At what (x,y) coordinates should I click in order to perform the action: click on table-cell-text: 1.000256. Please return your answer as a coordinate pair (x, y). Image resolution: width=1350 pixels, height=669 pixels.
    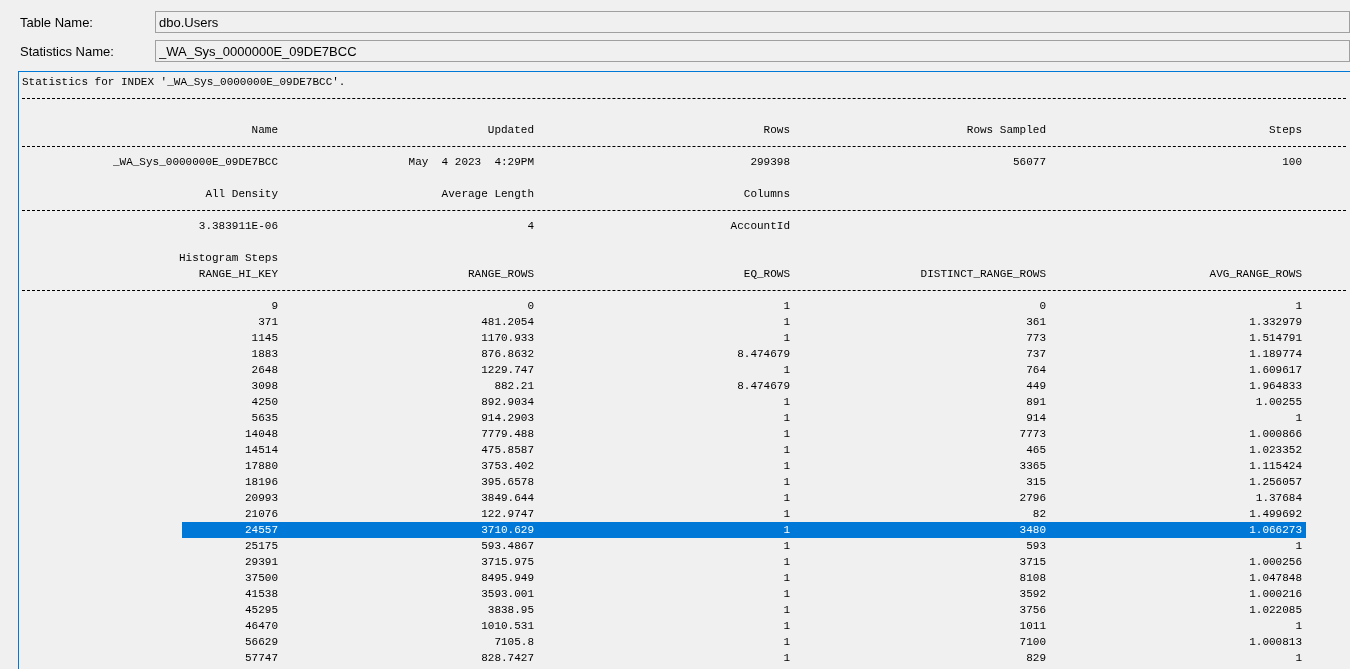
    Looking at the image, I should click on (1275, 562).